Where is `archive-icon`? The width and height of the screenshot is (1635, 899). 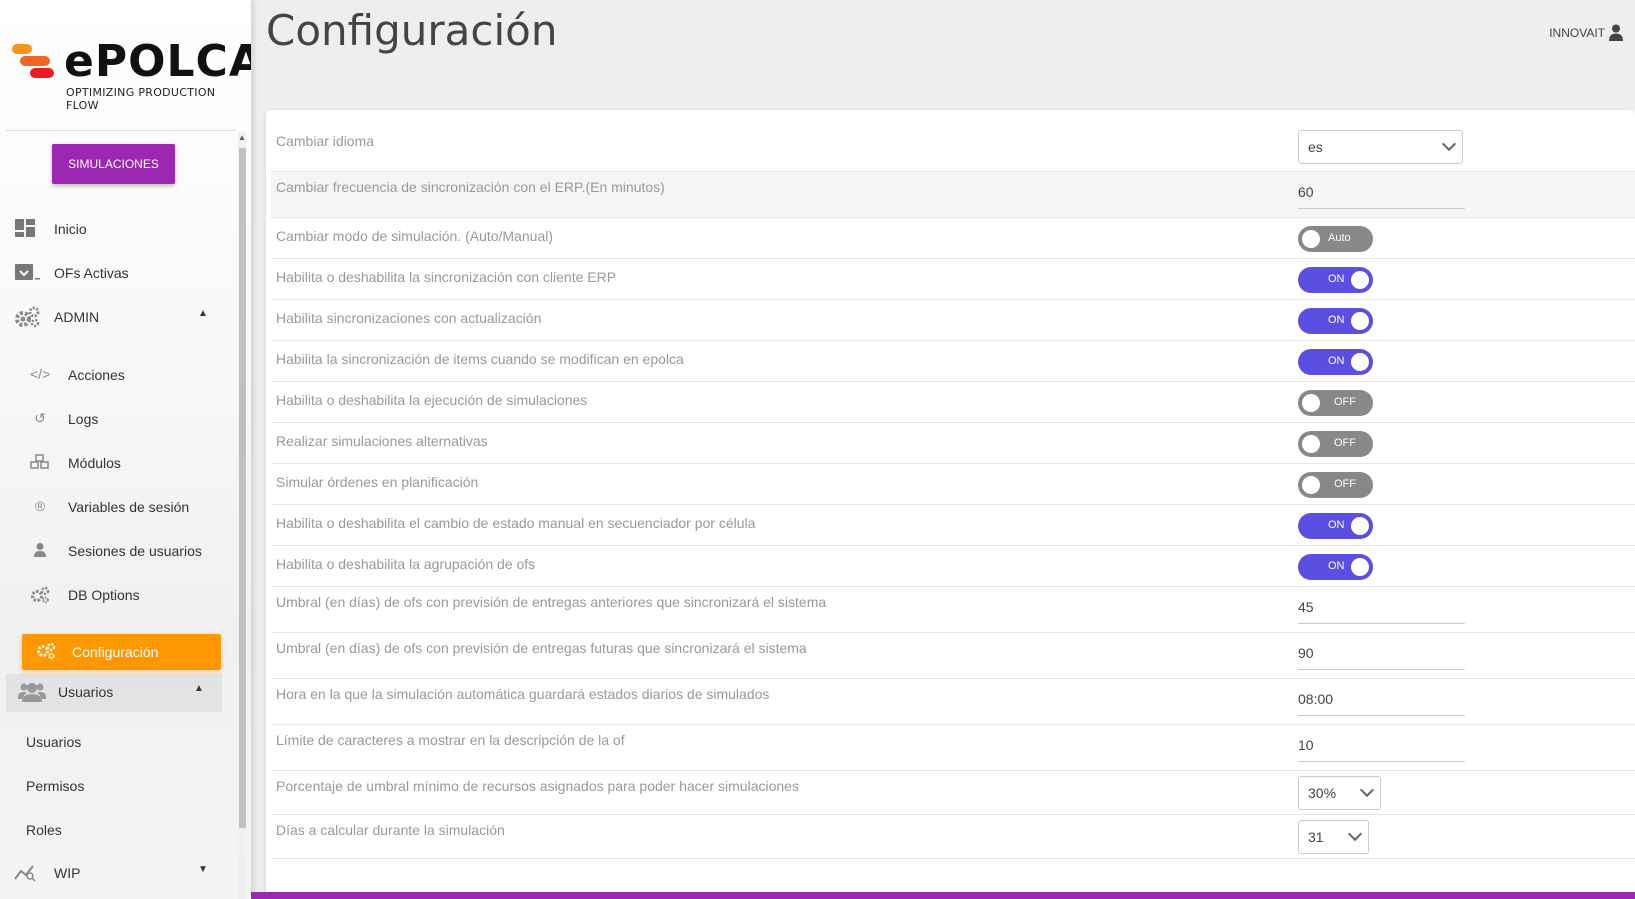 archive-icon is located at coordinates (27, 273).